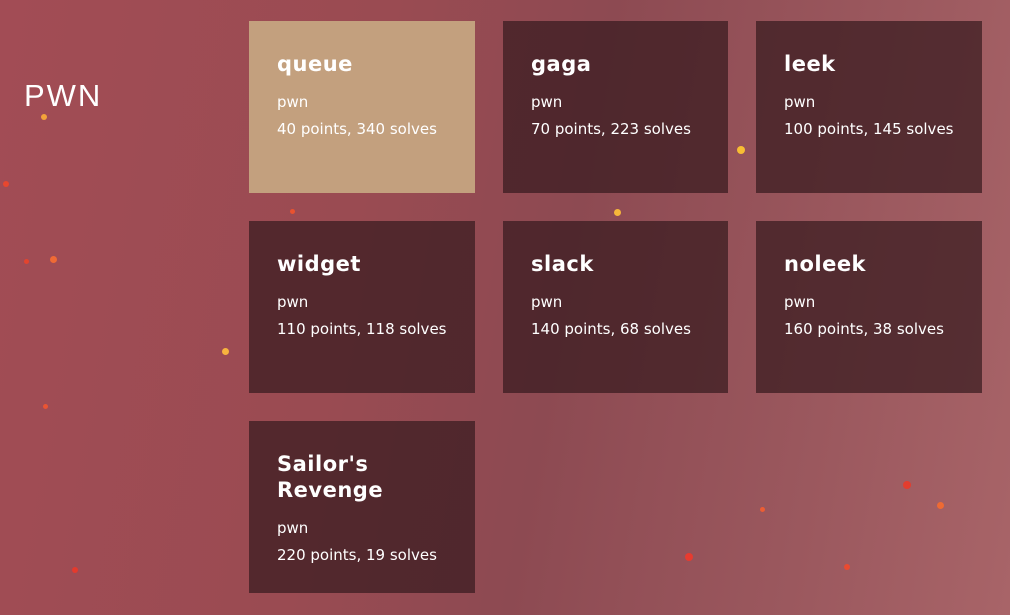  I want to click on challenge-card: widget pwn 110 points, 118 solves, so click(362, 307).